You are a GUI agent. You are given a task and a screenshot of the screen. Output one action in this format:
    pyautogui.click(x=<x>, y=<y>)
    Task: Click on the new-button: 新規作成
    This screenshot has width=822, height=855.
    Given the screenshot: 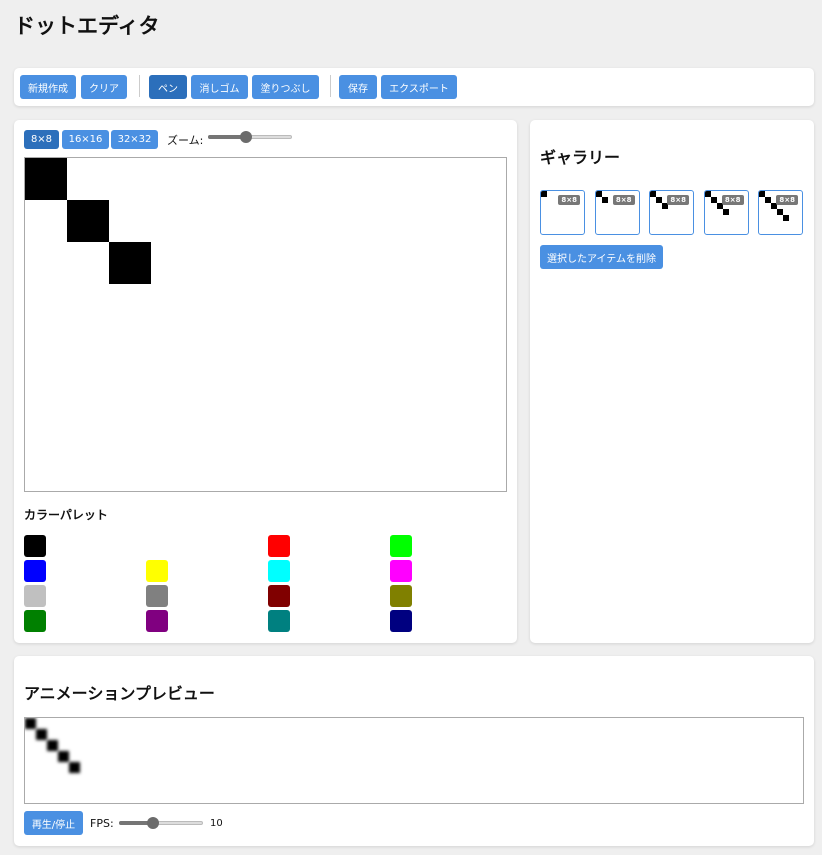 What is the action you would take?
    pyautogui.click(x=48, y=87)
    